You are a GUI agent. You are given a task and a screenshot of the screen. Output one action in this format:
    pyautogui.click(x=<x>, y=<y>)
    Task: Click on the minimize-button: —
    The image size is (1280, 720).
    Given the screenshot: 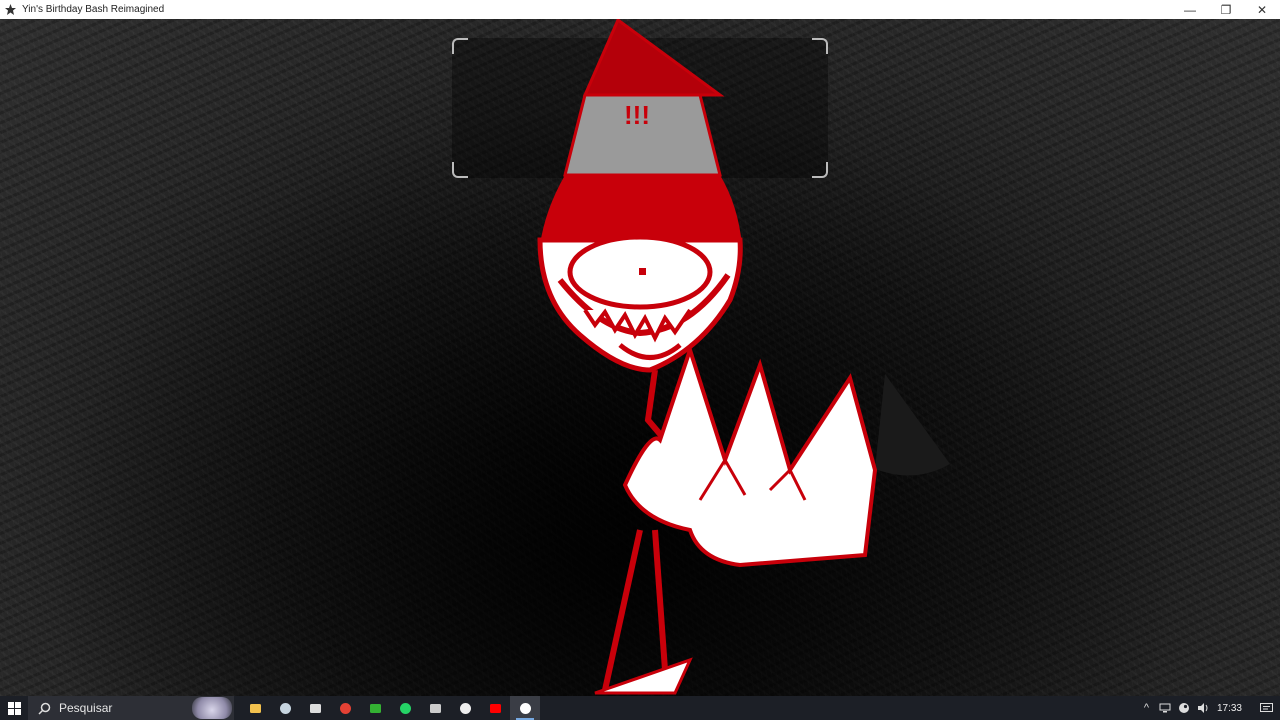 What is the action you would take?
    pyautogui.click(x=1190, y=9)
    